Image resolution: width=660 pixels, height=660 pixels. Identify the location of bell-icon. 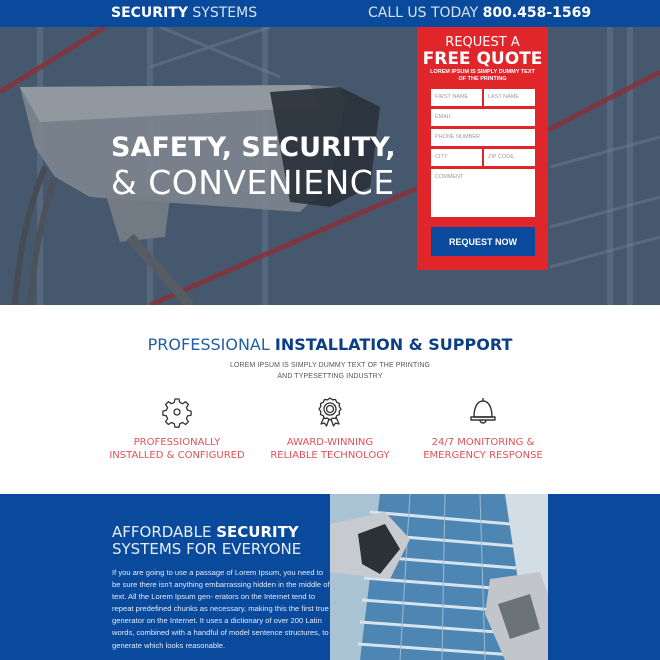
(483, 411).